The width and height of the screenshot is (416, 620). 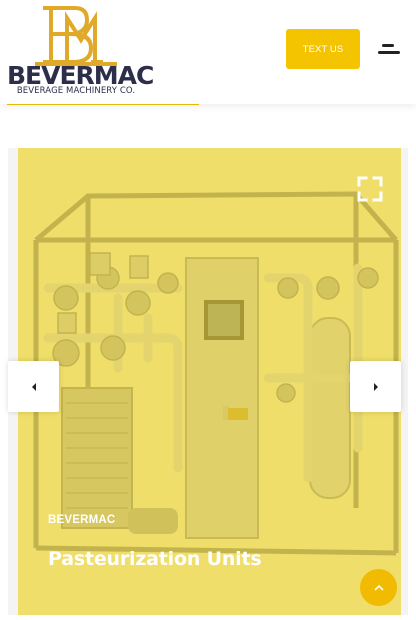 What do you see at coordinates (155, 559) in the screenshot?
I see `slide-title: Pasteurization Units` at bounding box center [155, 559].